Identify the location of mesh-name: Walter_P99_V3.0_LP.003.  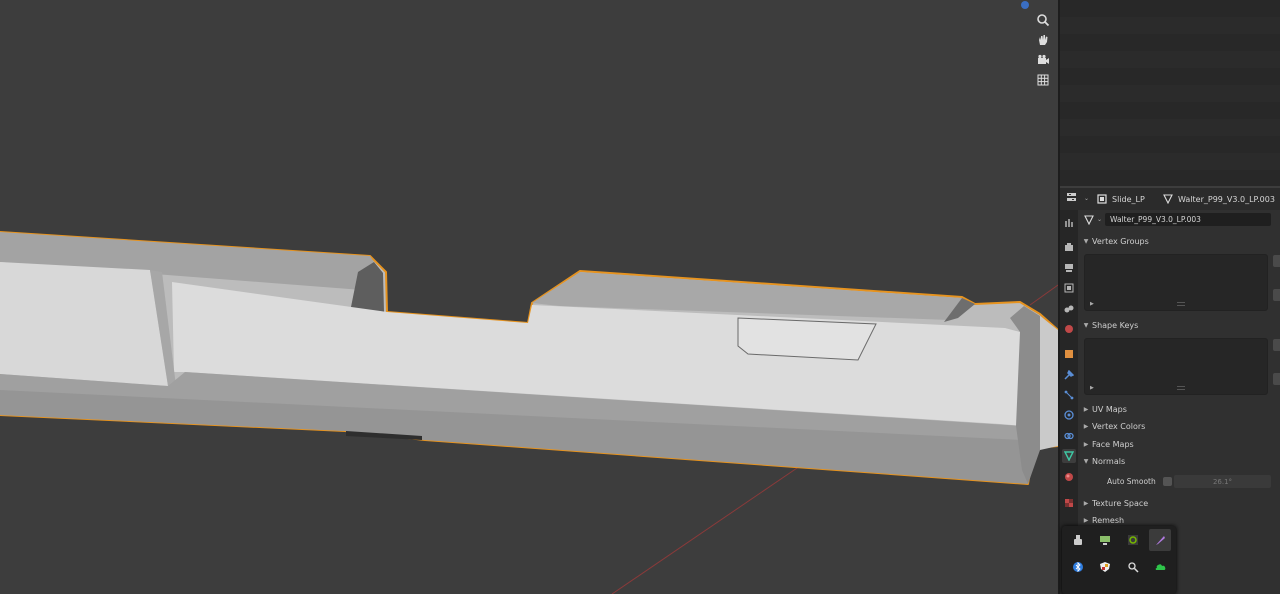
(1226, 199).